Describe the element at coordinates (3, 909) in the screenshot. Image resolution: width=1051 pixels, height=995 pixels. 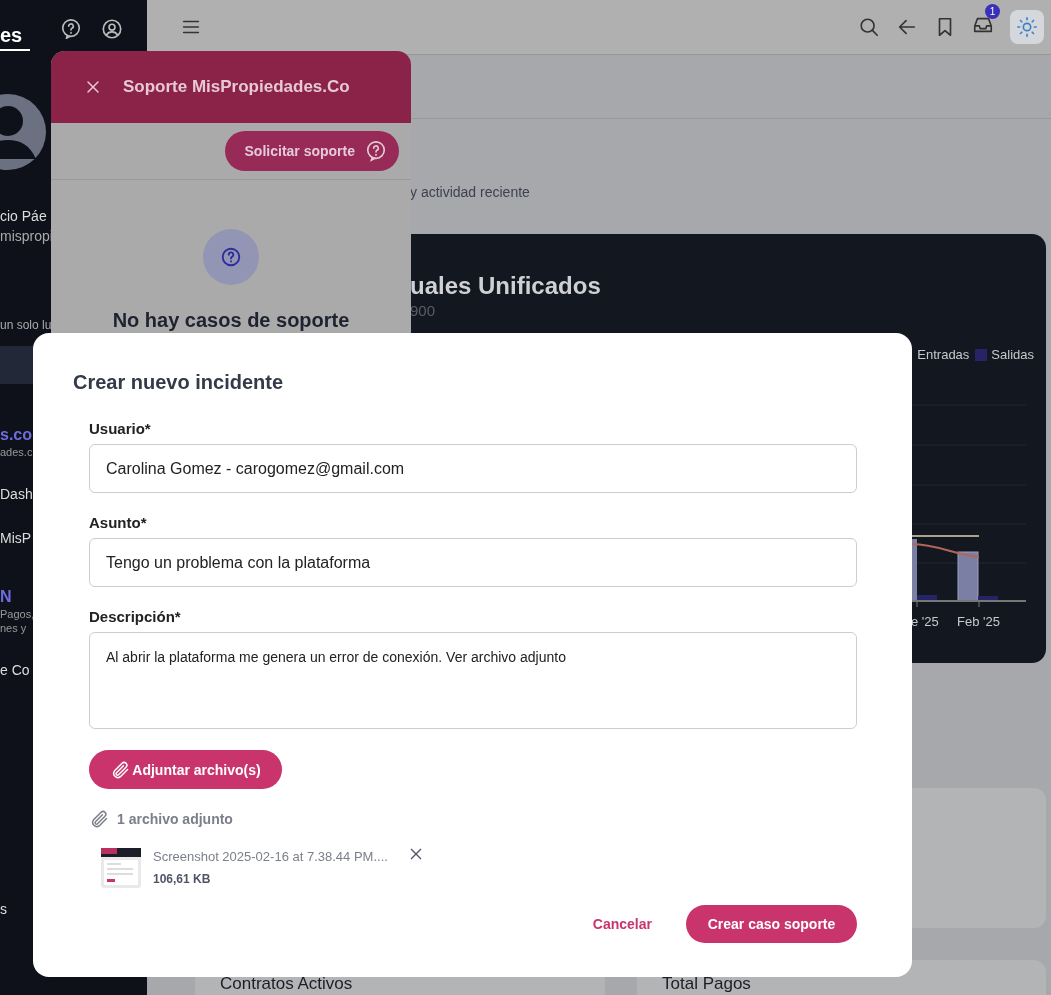
I see `nav-link: s` at that location.